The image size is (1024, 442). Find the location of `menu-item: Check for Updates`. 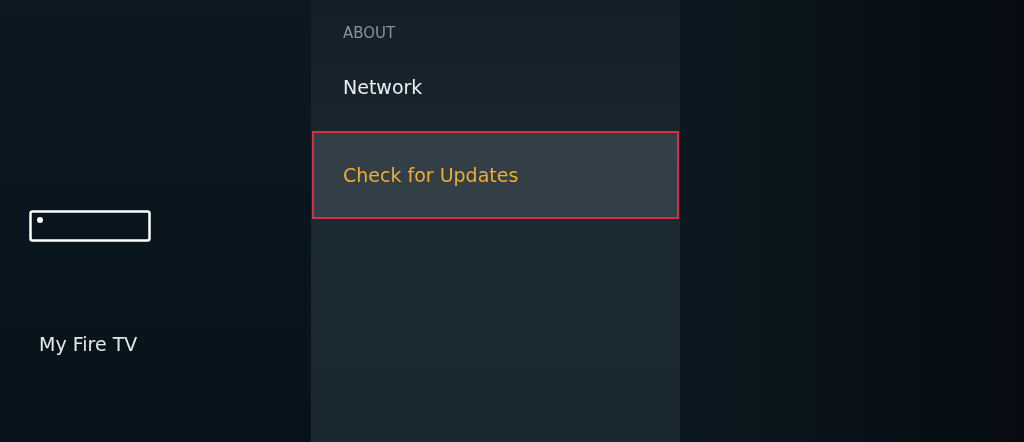

menu-item: Check for Updates is located at coordinates (495, 175).